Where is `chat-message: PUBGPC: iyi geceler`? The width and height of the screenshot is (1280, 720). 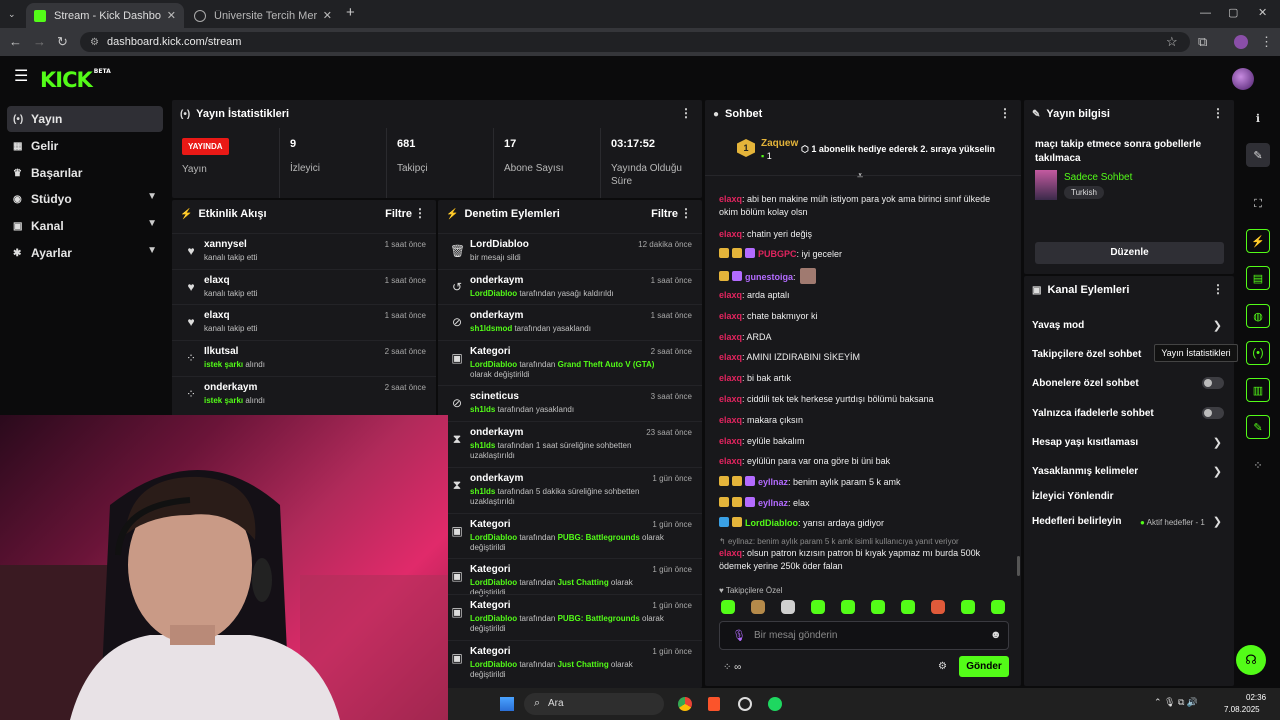 chat-message: PUBGPC: iyi geceler is located at coordinates (858, 254).